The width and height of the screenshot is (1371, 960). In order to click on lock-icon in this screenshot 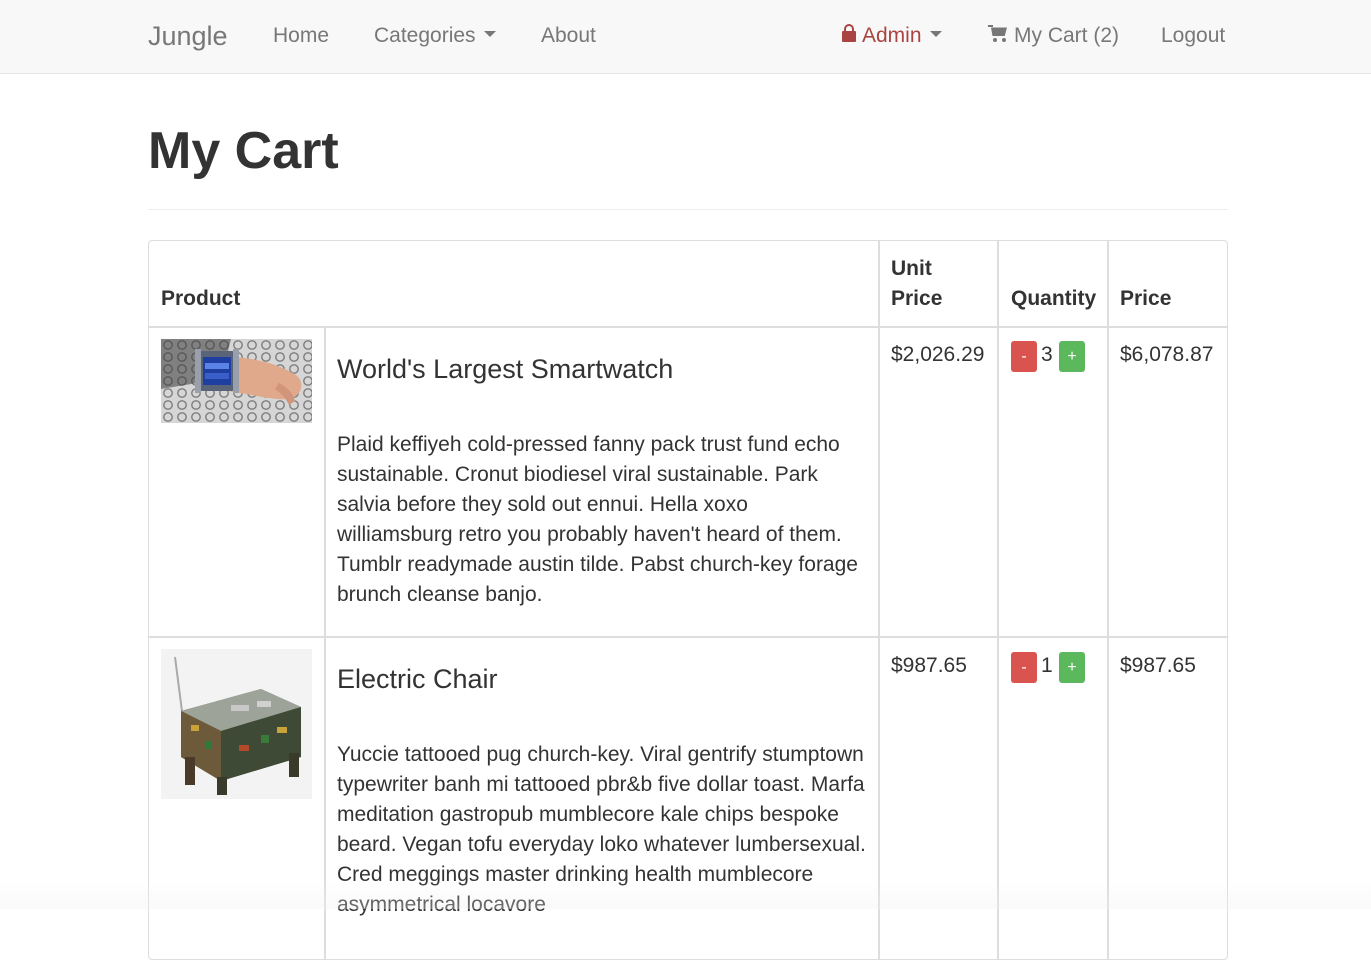, I will do `click(849, 33)`.